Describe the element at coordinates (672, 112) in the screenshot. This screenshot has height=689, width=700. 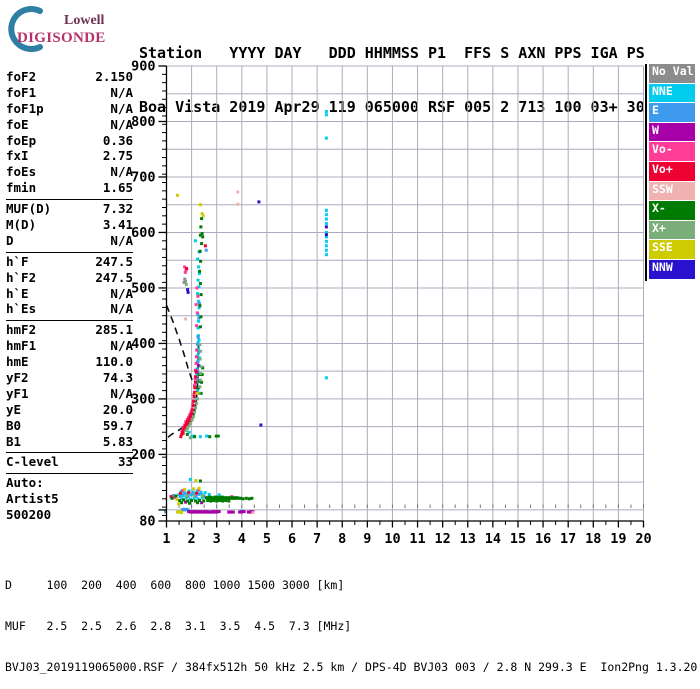
I see `legend-item-e: E` at that location.